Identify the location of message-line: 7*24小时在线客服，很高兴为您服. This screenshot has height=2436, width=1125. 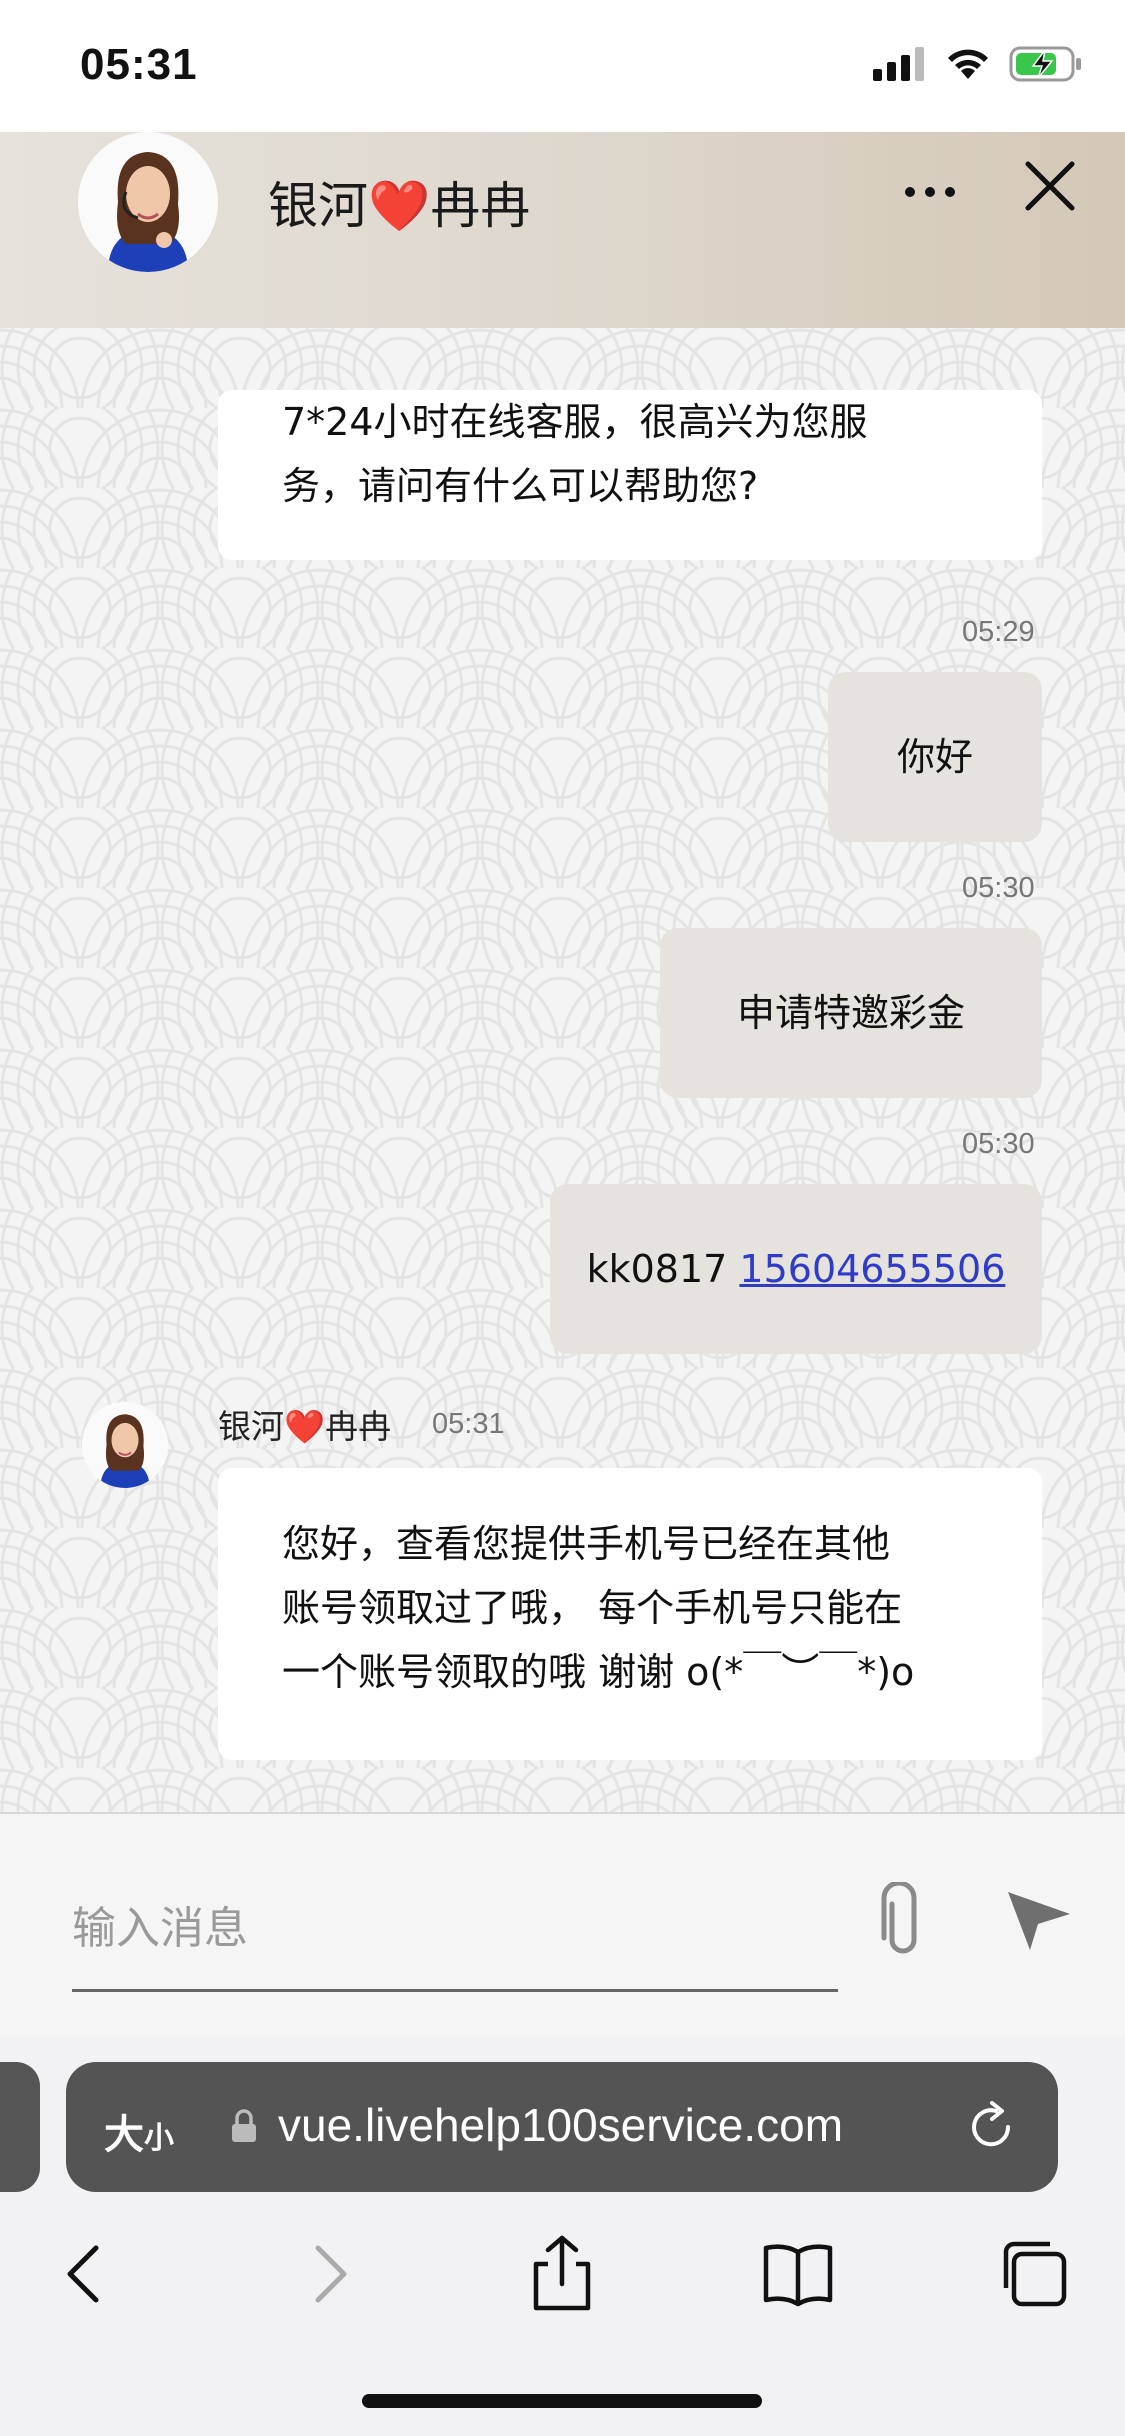
(575, 422).